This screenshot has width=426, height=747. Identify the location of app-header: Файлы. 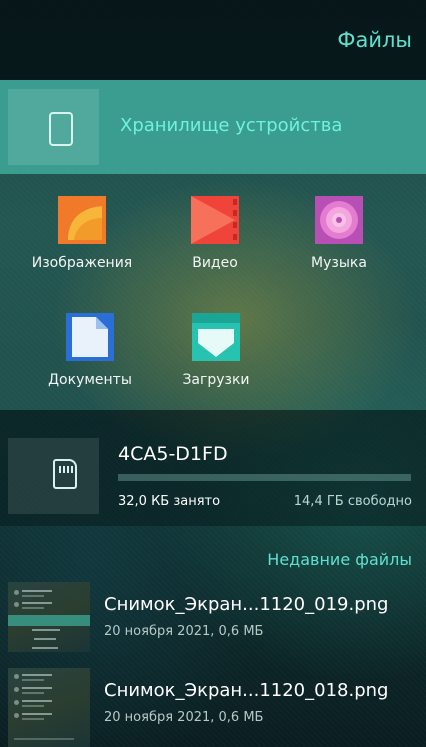
(213, 40).